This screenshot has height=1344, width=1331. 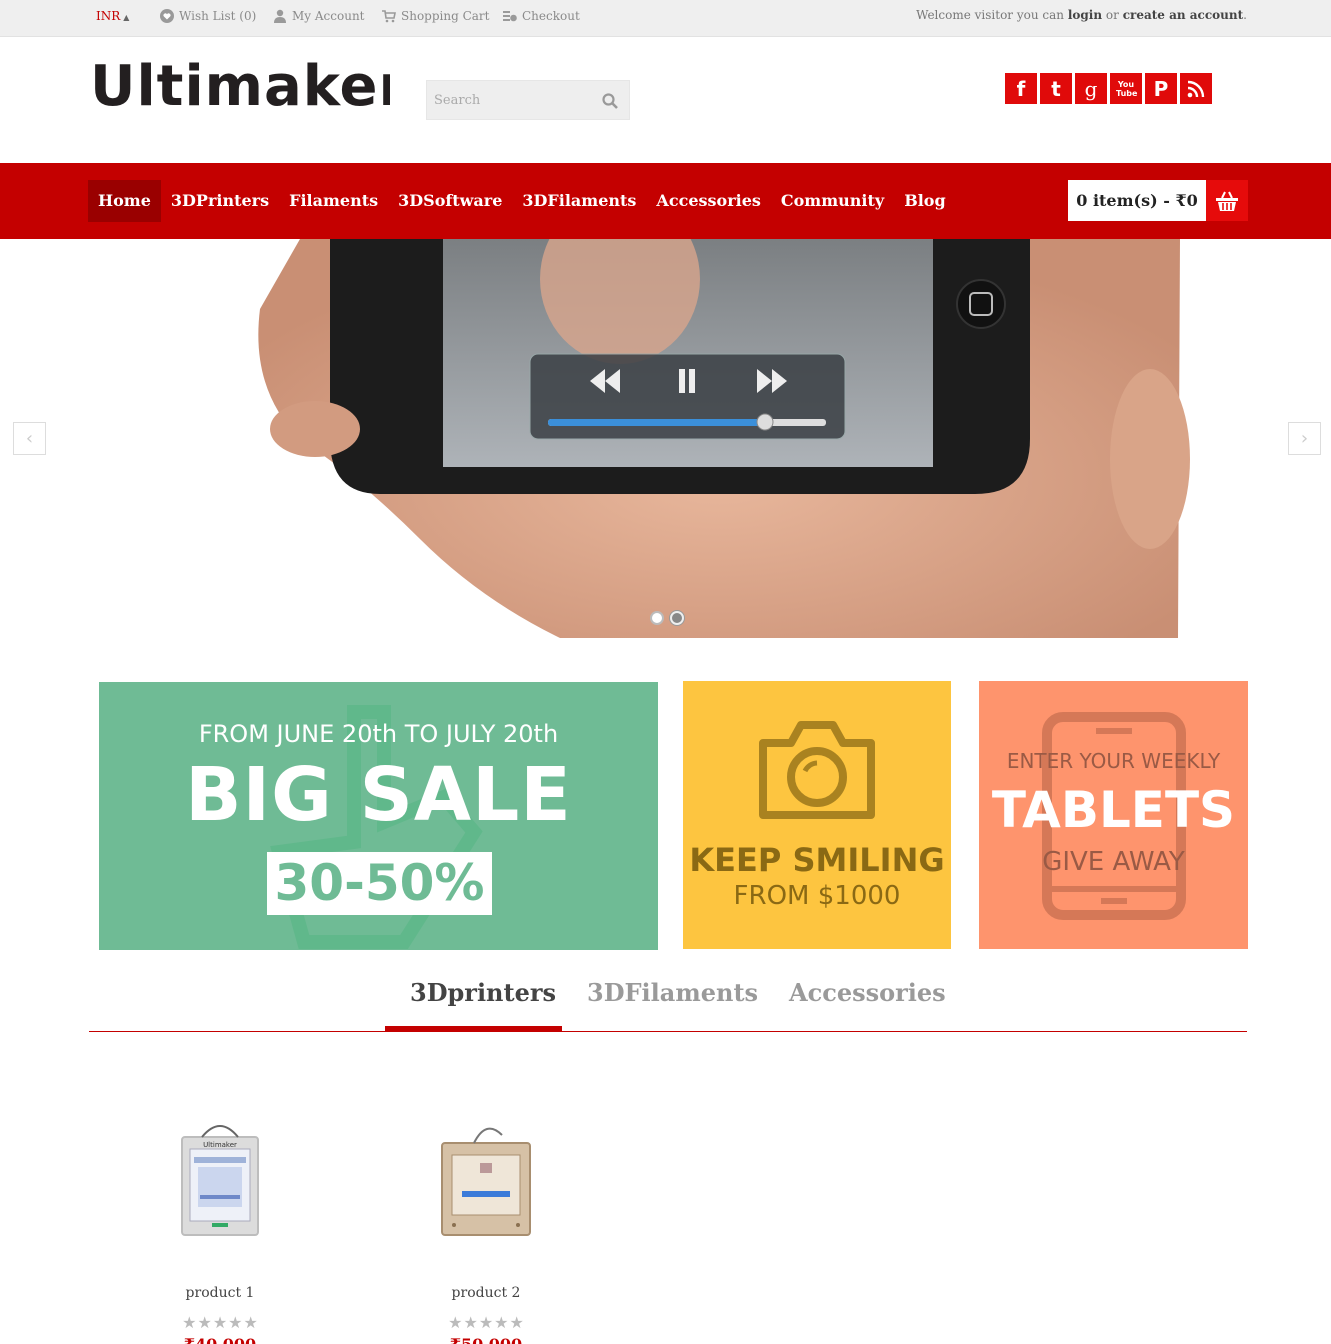 I want to click on period-text: ., so click(x=1245, y=15).